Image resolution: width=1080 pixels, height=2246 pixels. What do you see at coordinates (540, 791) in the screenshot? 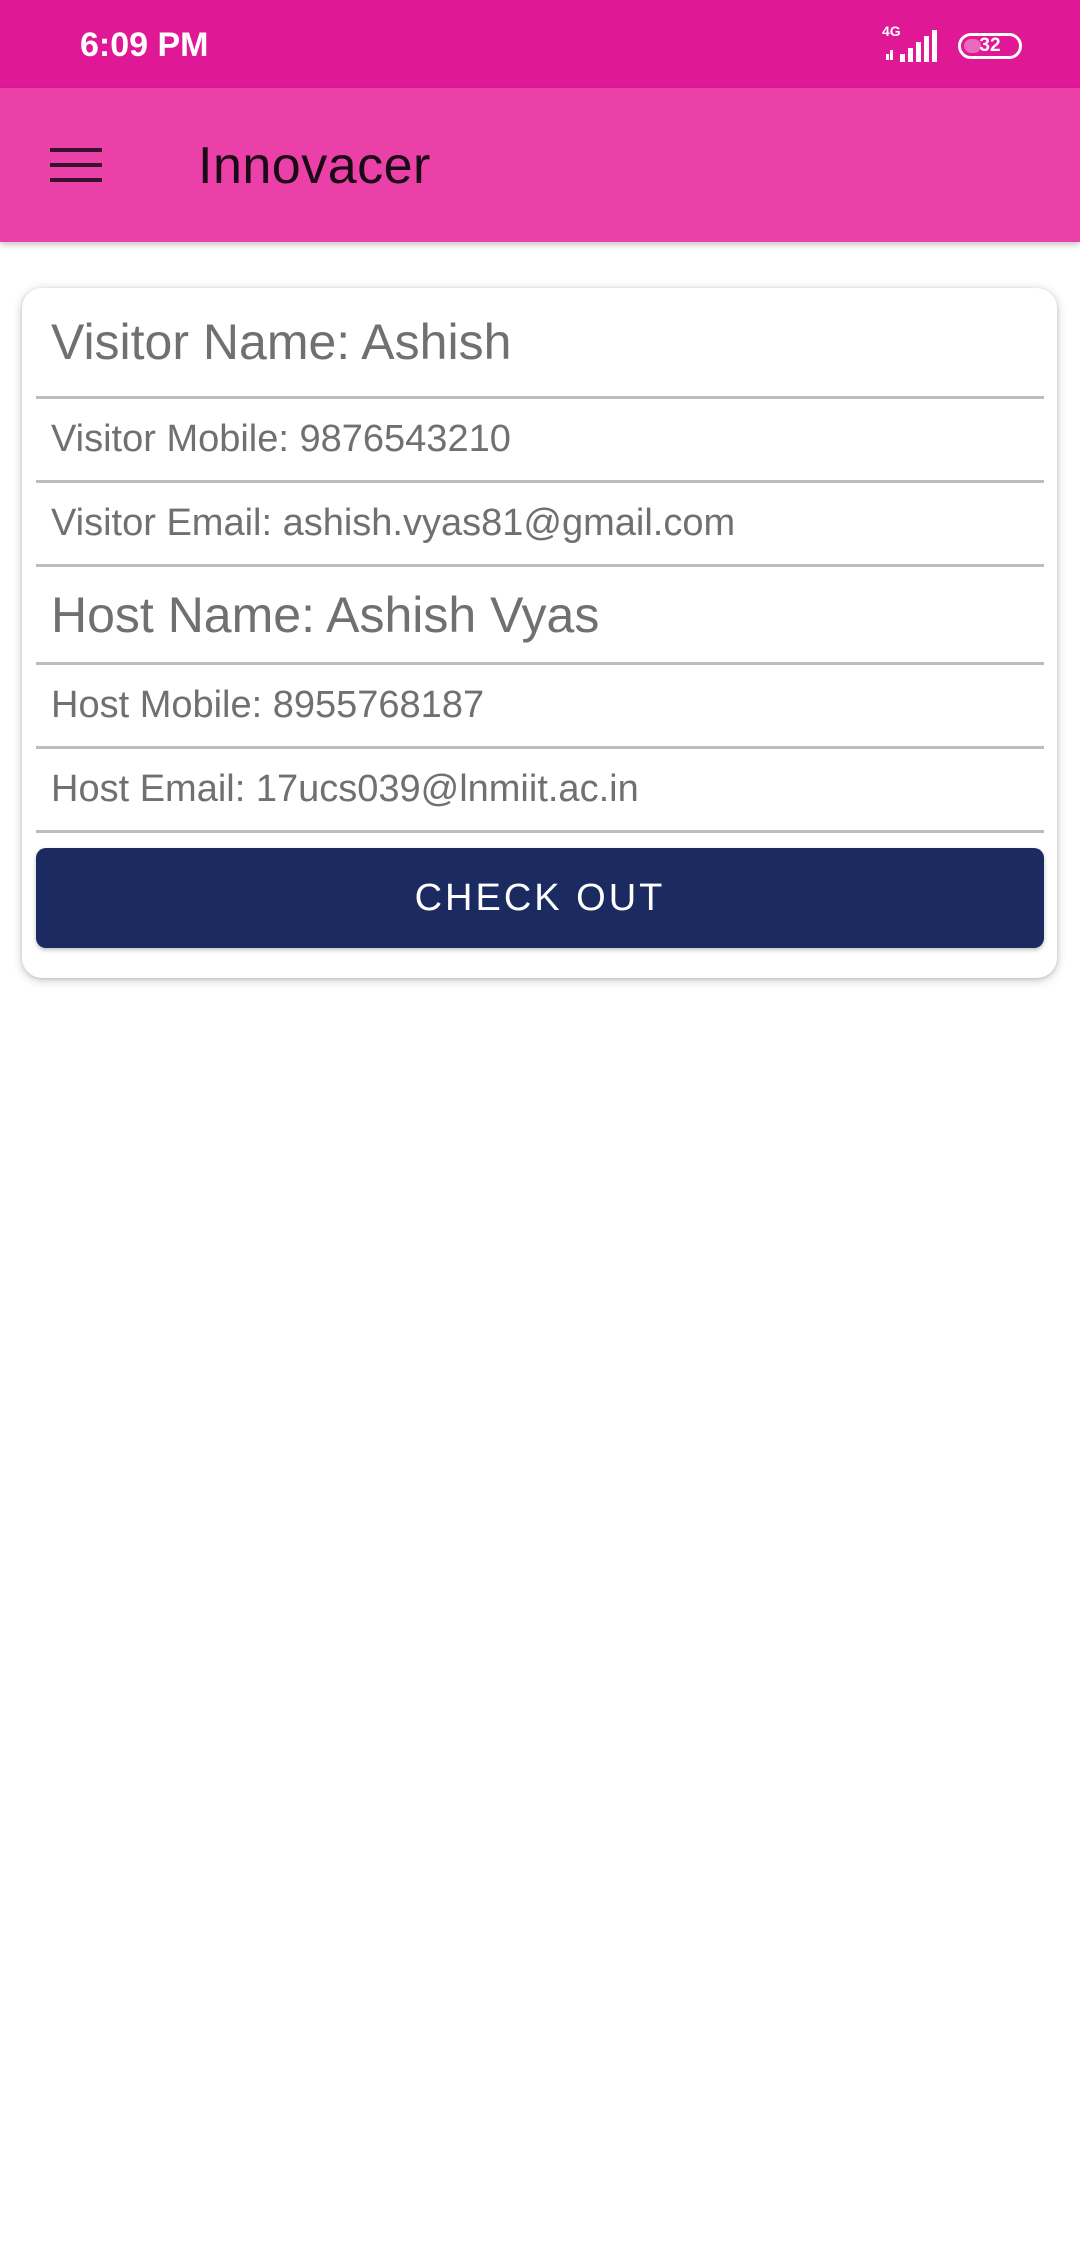
I see `host-email-field: Host Email: 17ucs039@lnmiit.ac.in` at bounding box center [540, 791].